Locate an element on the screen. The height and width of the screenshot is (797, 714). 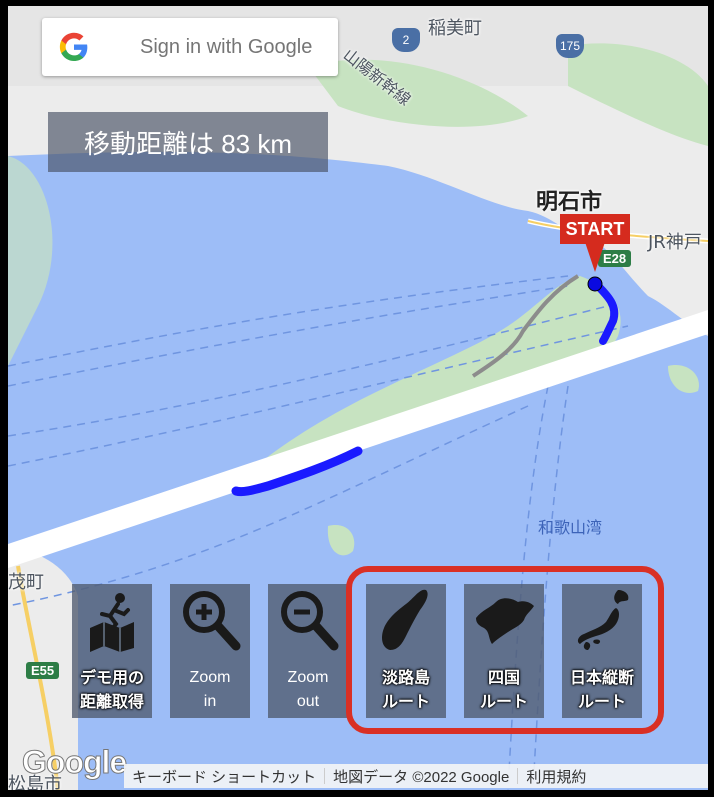
zoom-out-button: Zoom out is located at coordinates (308, 651).